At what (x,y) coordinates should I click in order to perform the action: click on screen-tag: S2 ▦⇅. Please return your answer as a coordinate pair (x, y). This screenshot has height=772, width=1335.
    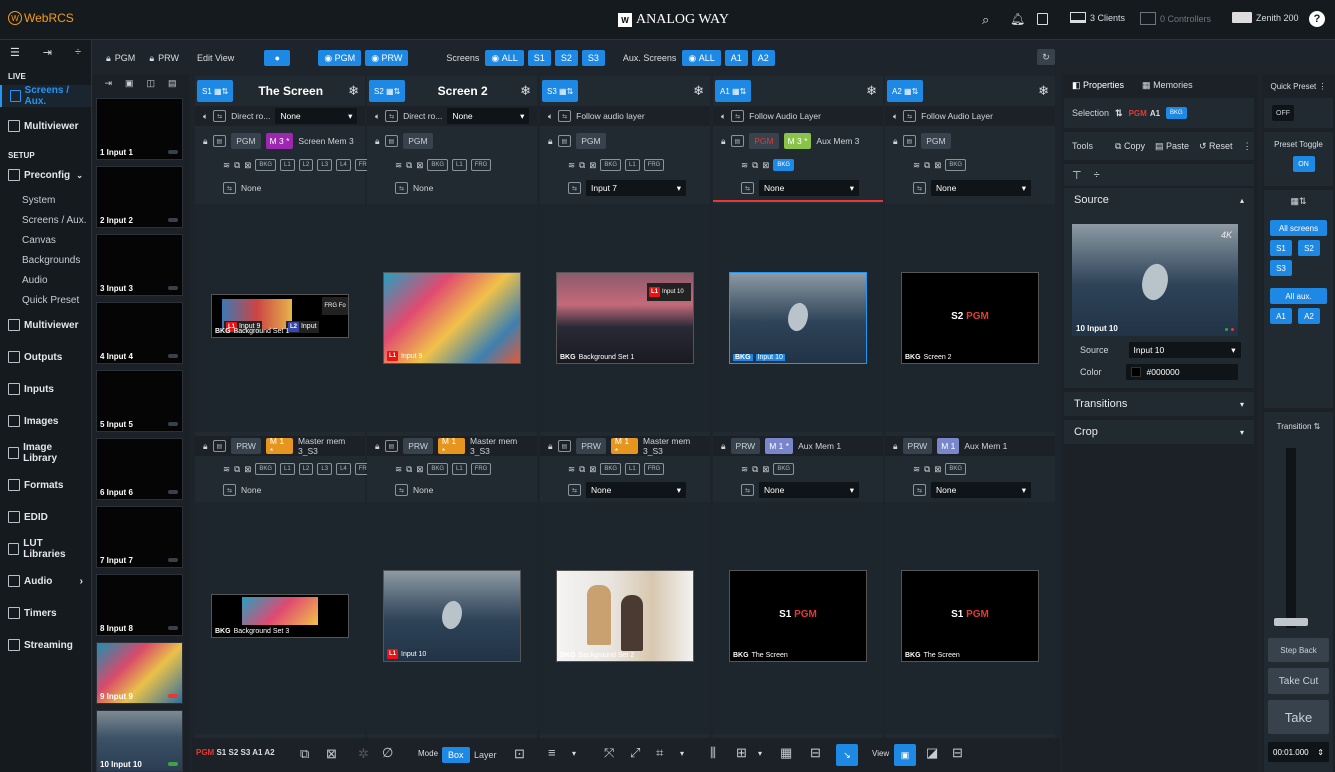
    Looking at the image, I should click on (387, 91).